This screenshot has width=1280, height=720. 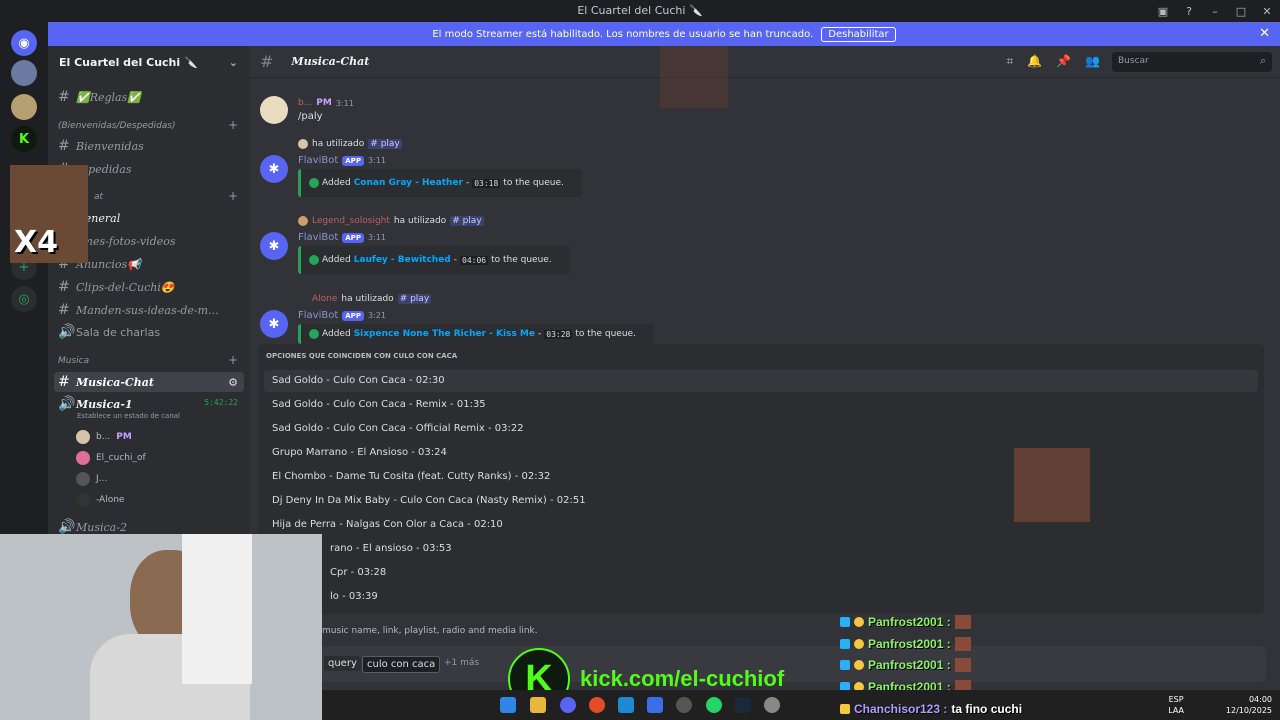 What do you see at coordinates (931, 709) in the screenshot?
I see `chat-line: Chanchisor123 : ta fino cuchi` at bounding box center [931, 709].